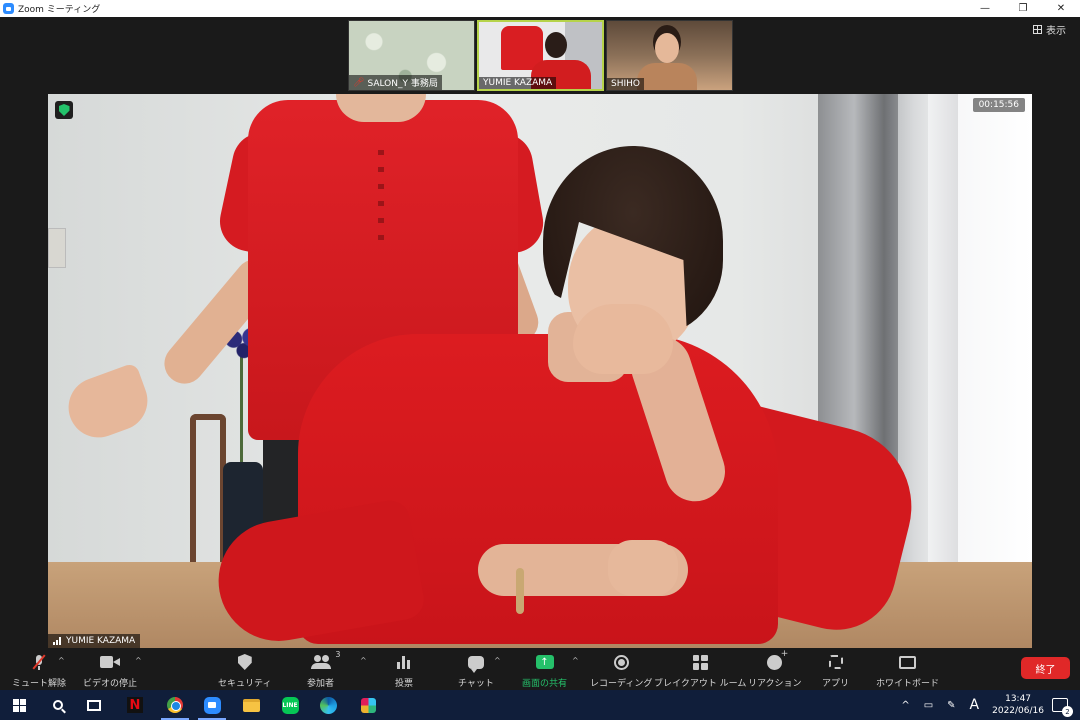 This screenshot has height=720, width=1080. I want to click on taskbar-netflix: N, so click(135, 705).